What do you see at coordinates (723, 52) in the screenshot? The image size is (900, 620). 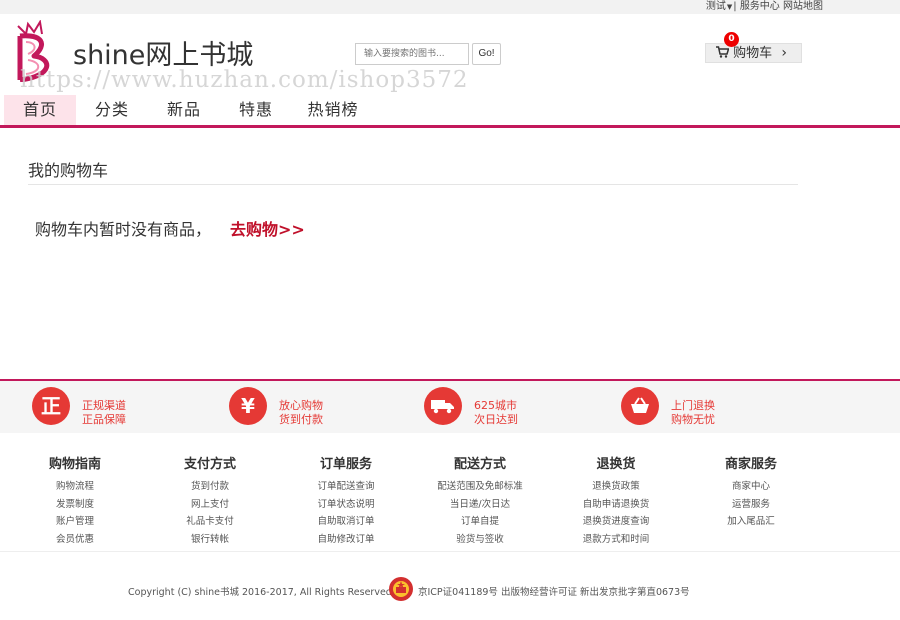 I see `cart-icon` at bounding box center [723, 52].